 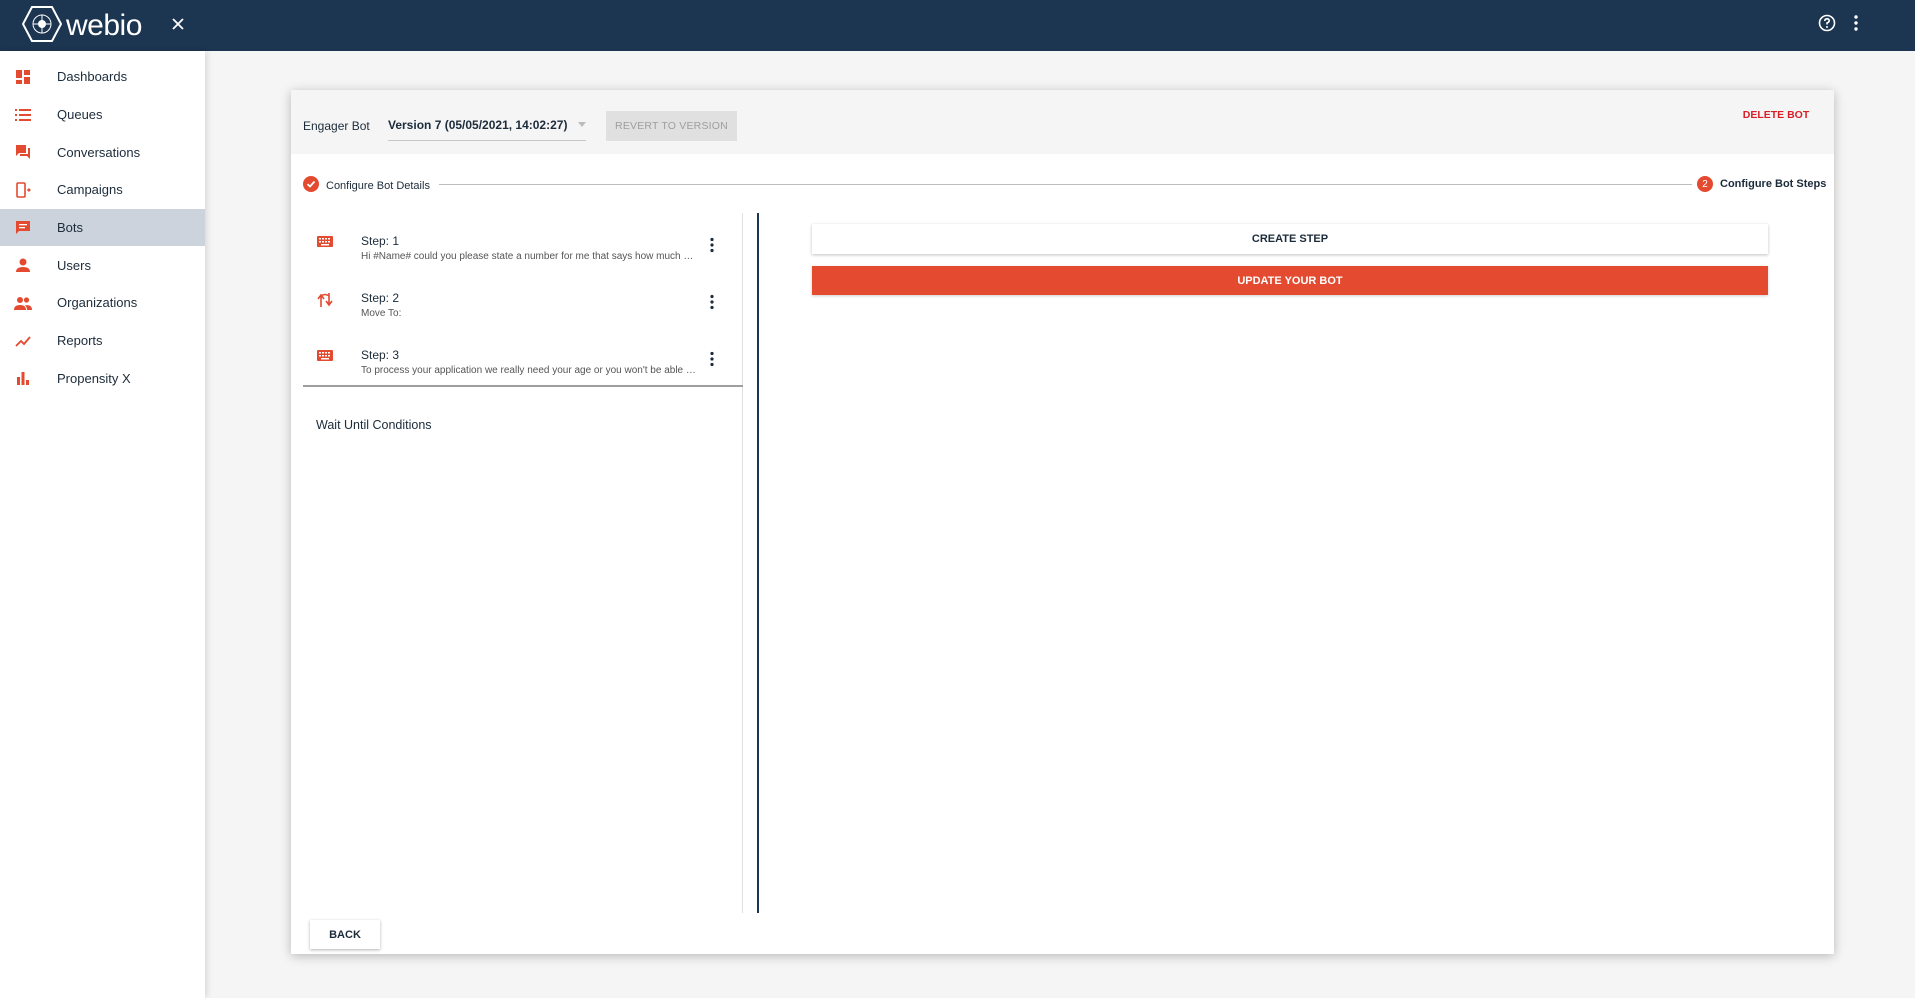 What do you see at coordinates (380, 241) in the screenshot?
I see `step-title: Step: 1` at bounding box center [380, 241].